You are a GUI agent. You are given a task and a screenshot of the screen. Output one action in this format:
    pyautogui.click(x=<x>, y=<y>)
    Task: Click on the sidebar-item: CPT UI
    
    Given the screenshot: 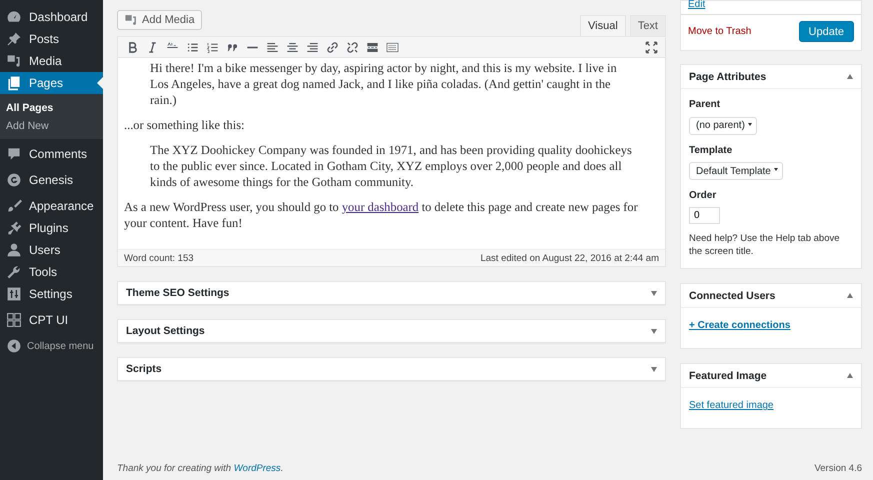 What is the action you would take?
    pyautogui.click(x=51, y=320)
    